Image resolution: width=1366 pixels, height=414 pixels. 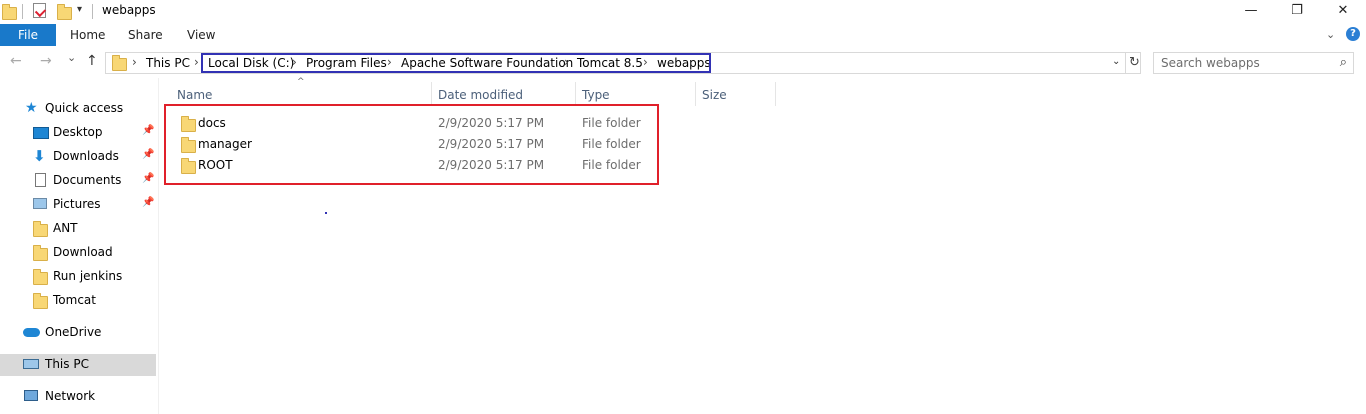 I want to click on back-button: ←, so click(x=16, y=61).